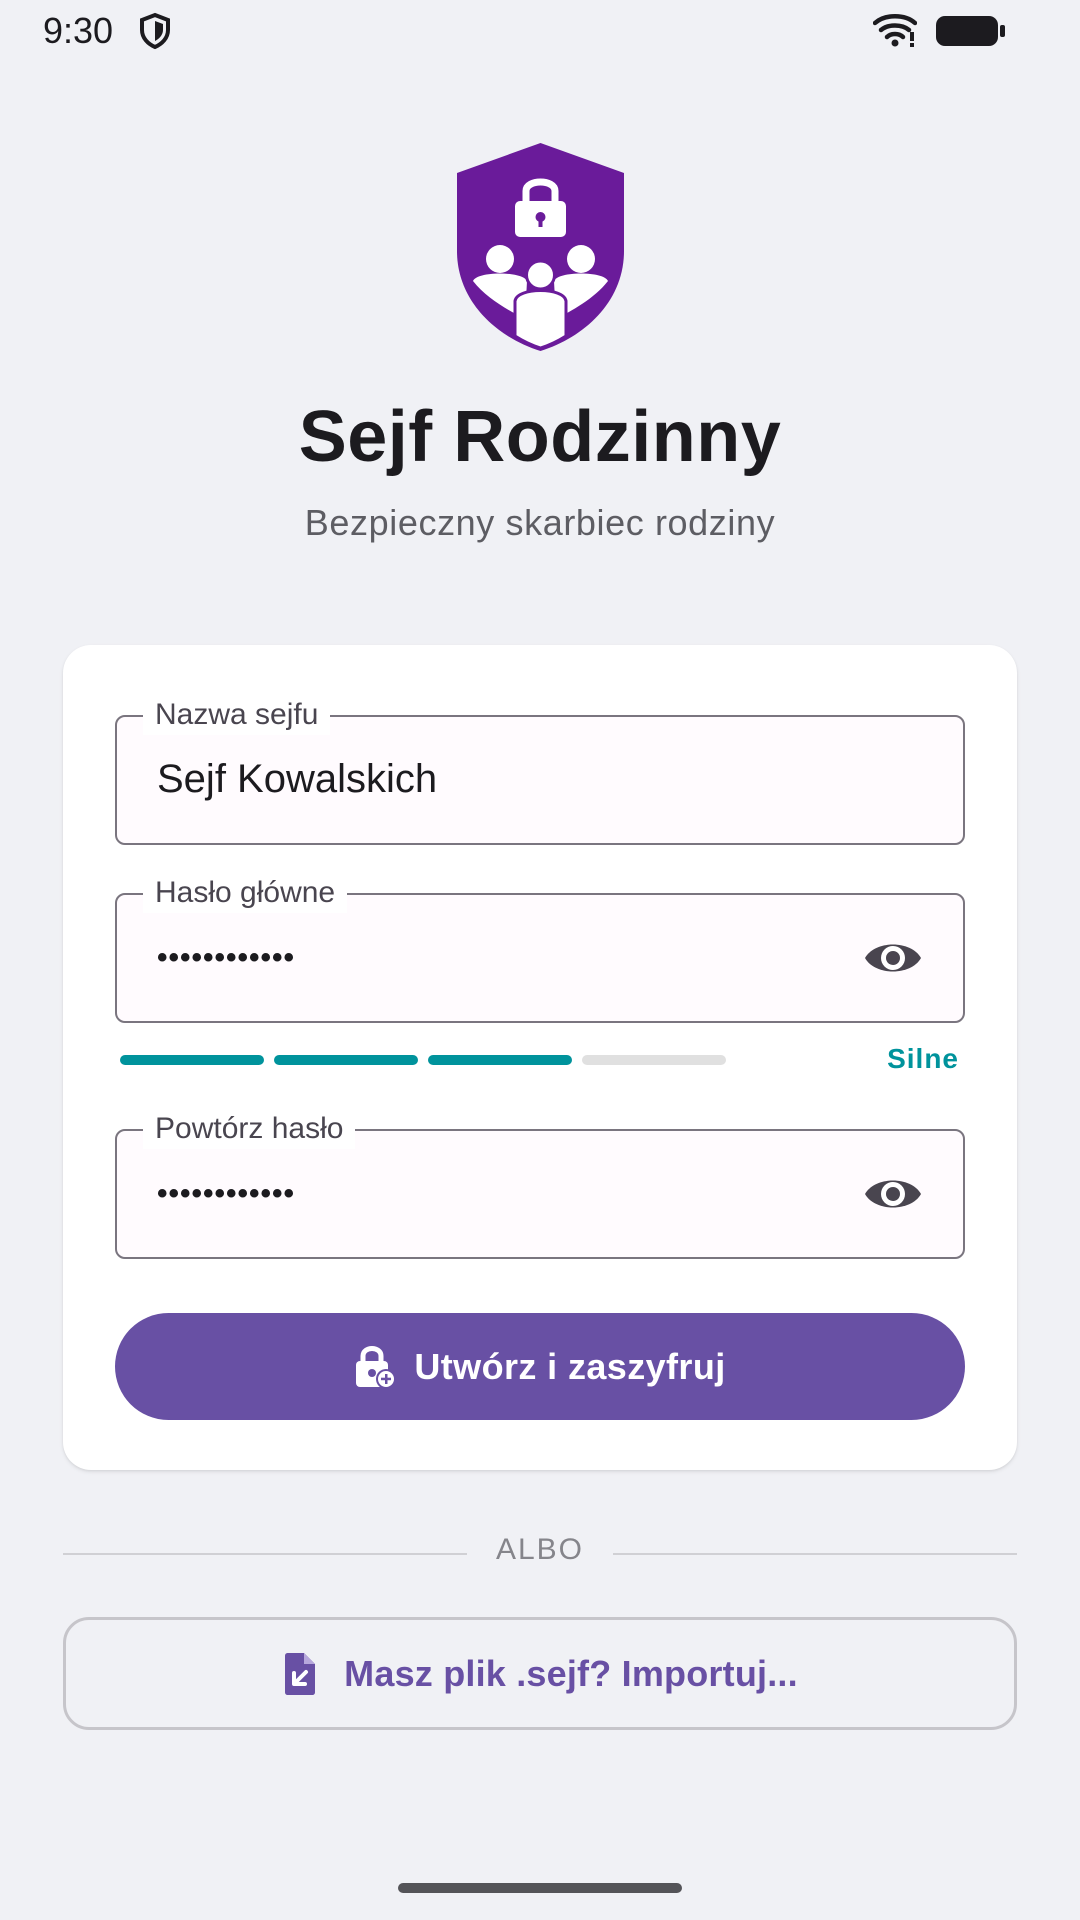  I want to click on vault-name-value: Sejf Kowalskich, so click(297, 779).